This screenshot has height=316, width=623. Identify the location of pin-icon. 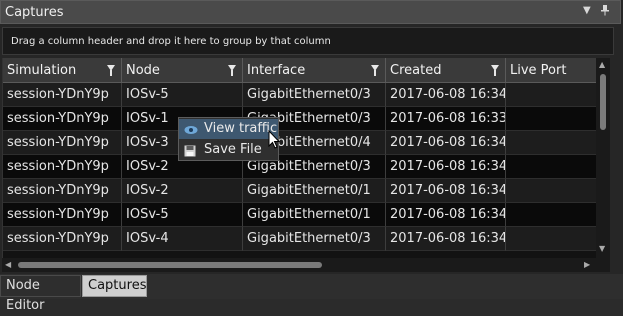
(605, 12).